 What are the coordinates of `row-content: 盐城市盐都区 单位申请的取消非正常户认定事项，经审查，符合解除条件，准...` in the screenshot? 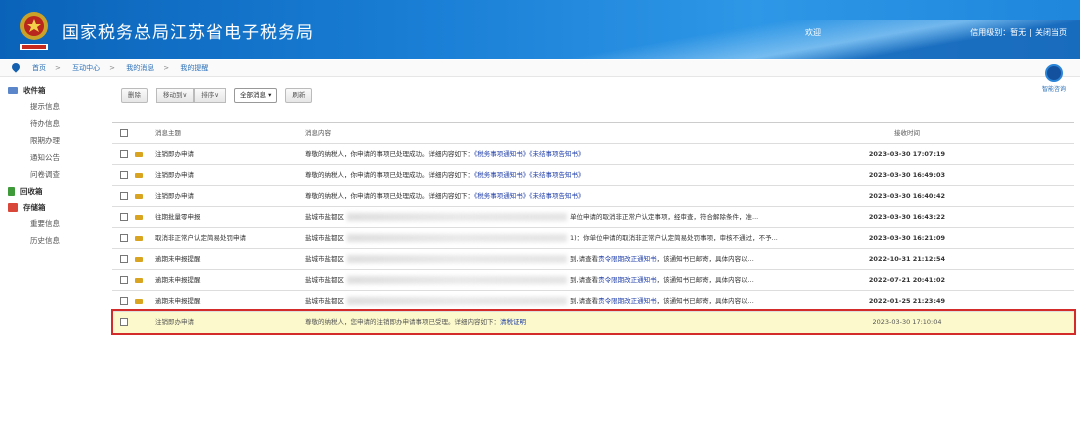 It's located at (531, 217).